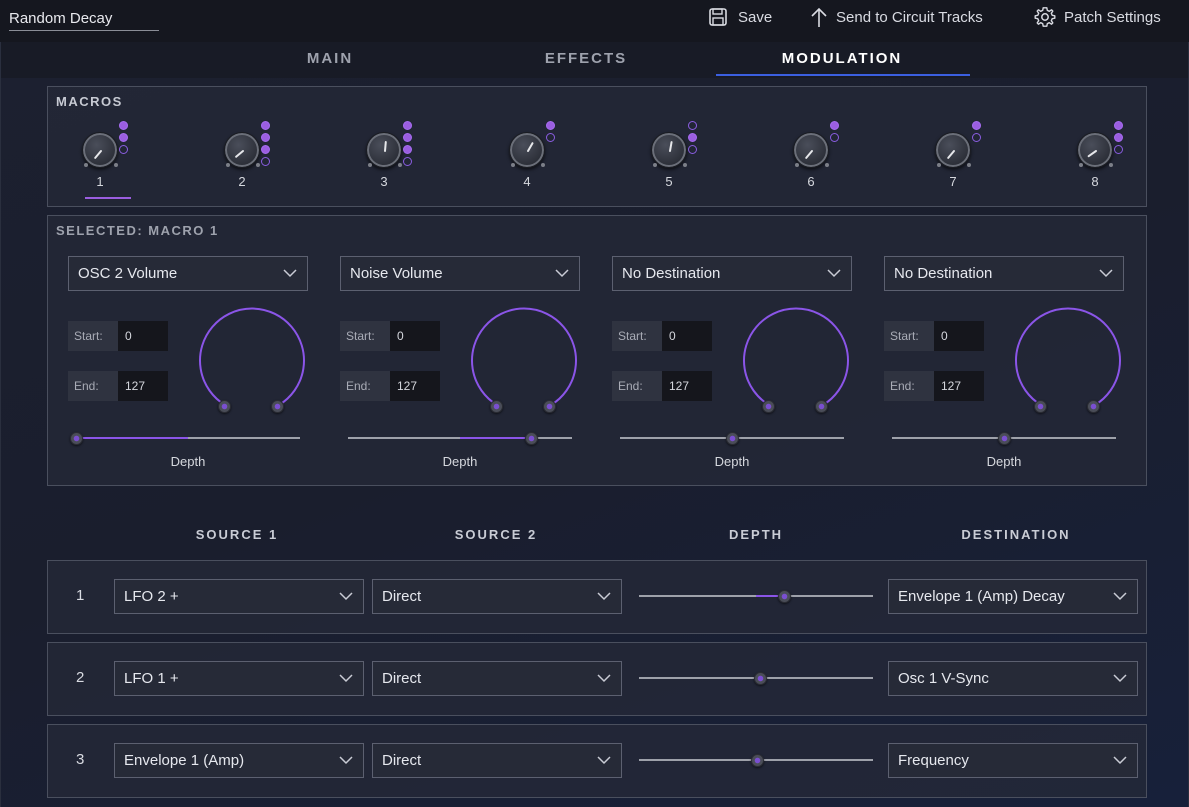  Describe the element at coordinates (943, 273) in the screenshot. I see `slot-destination-value: No Destination` at that location.